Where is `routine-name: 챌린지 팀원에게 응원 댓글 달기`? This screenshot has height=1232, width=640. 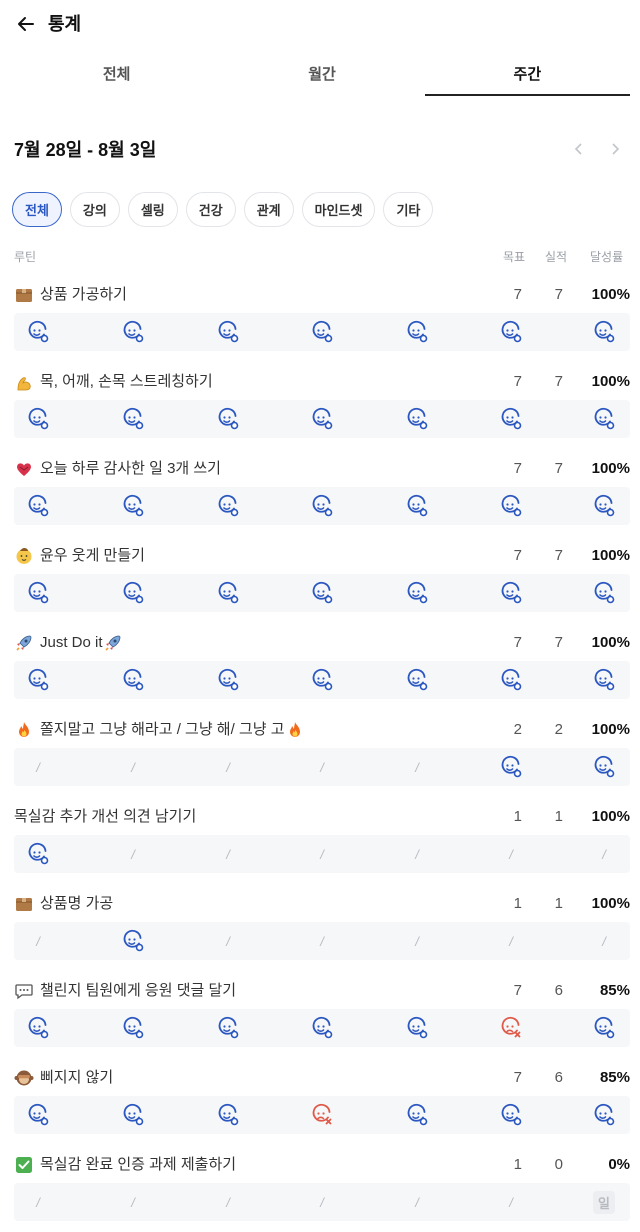
routine-name: 챌린지 팀원에게 응원 댓글 달기 is located at coordinates (138, 990).